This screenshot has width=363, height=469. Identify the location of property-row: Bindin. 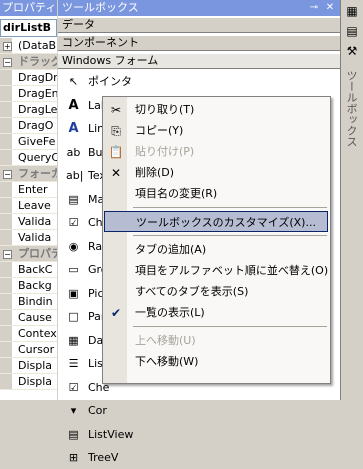
(28, 302).